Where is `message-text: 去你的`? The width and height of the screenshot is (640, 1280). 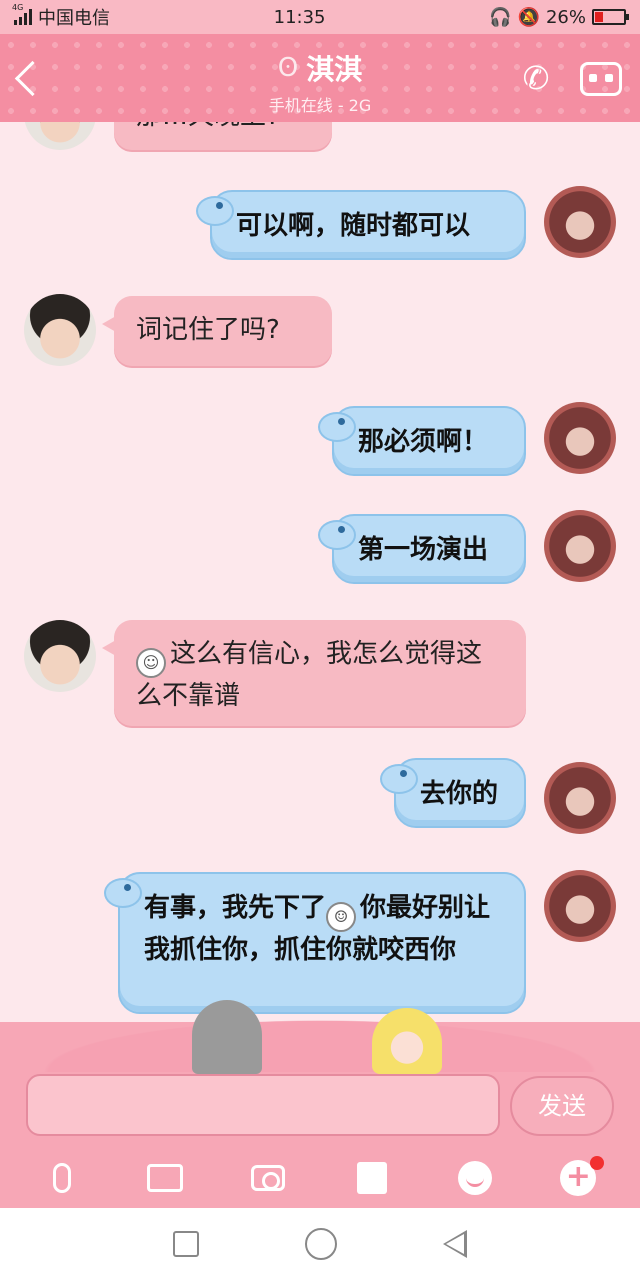 message-text: 去你的 is located at coordinates (459, 794).